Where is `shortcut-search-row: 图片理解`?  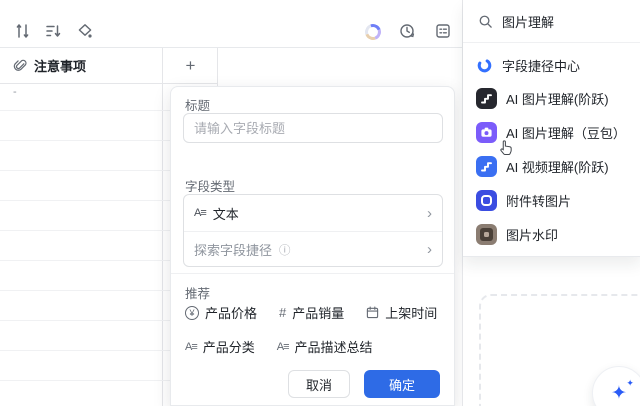
shortcut-search-row: 图片理解 is located at coordinates (551, 21).